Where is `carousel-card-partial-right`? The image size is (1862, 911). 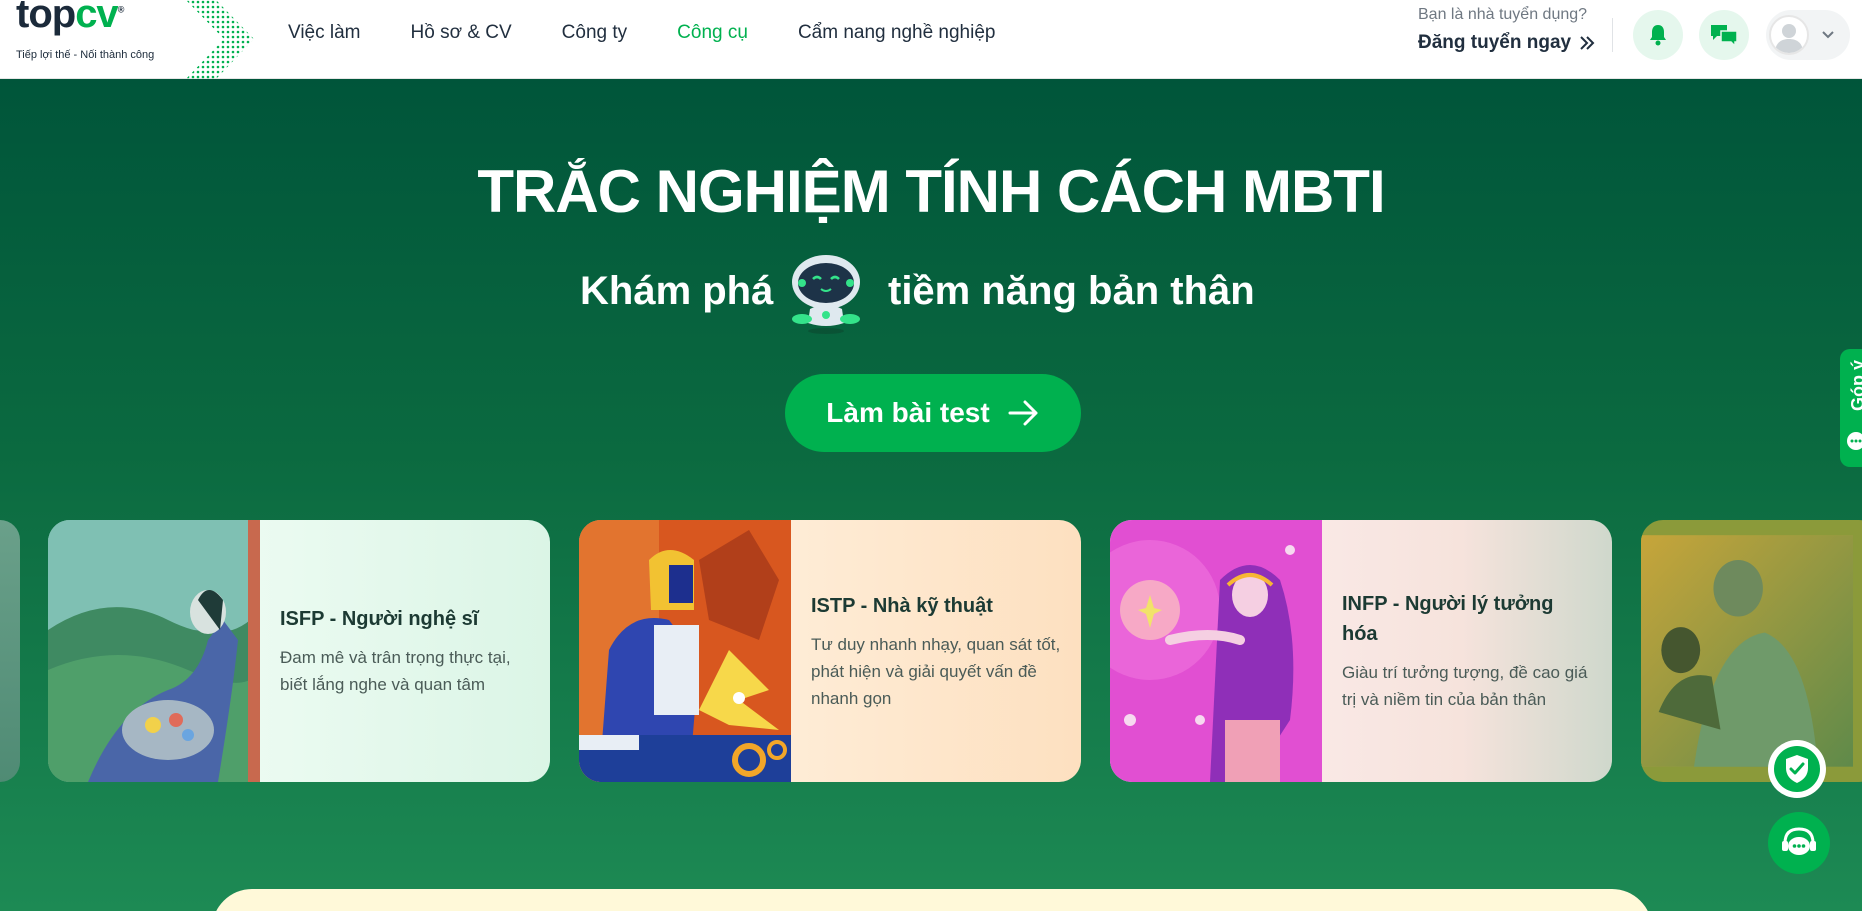
carousel-card-partial-right is located at coordinates (1751, 651).